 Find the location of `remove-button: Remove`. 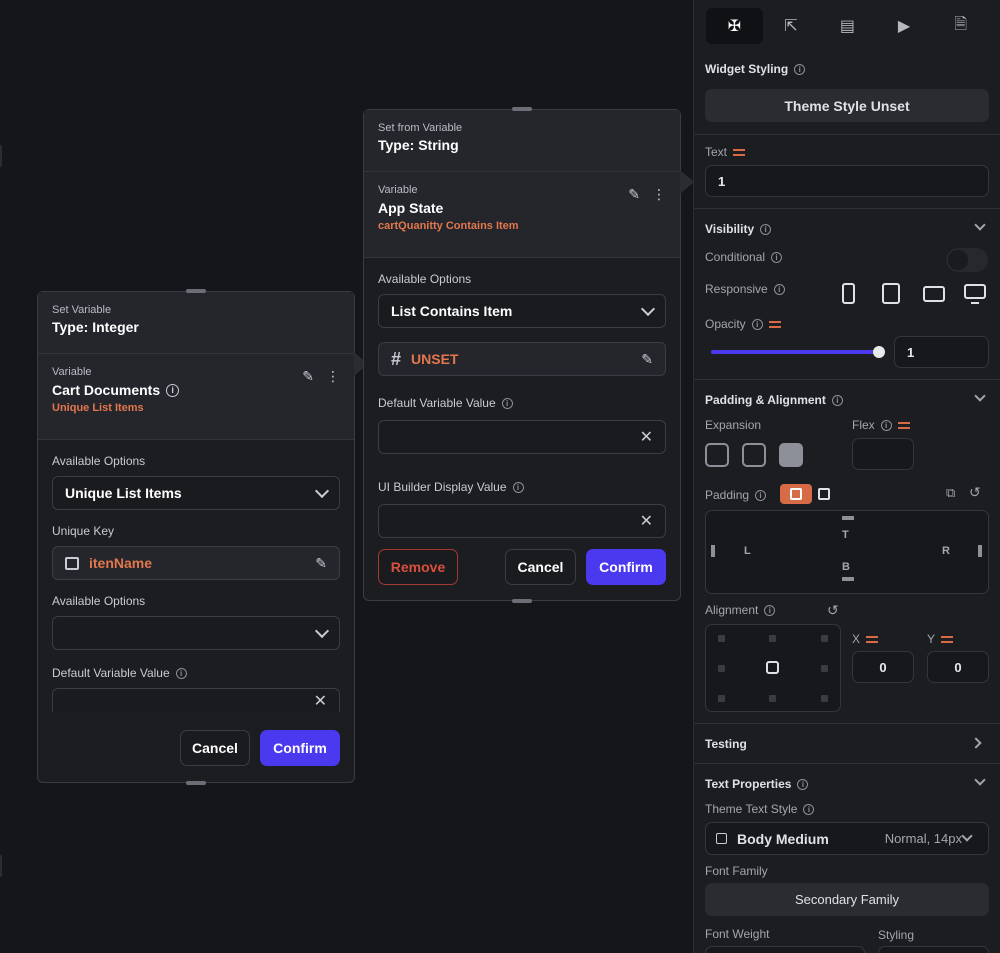

remove-button: Remove is located at coordinates (418, 567).